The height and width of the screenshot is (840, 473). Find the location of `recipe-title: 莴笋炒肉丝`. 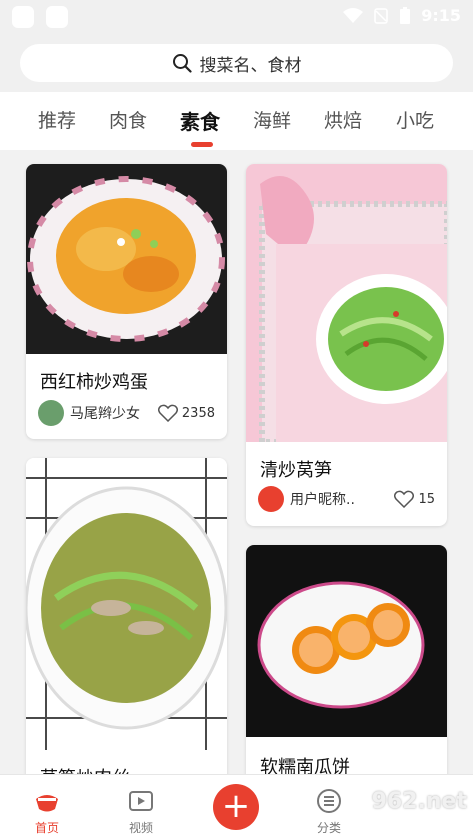

recipe-title: 莴笋炒肉丝 is located at coordinates (85, 769).